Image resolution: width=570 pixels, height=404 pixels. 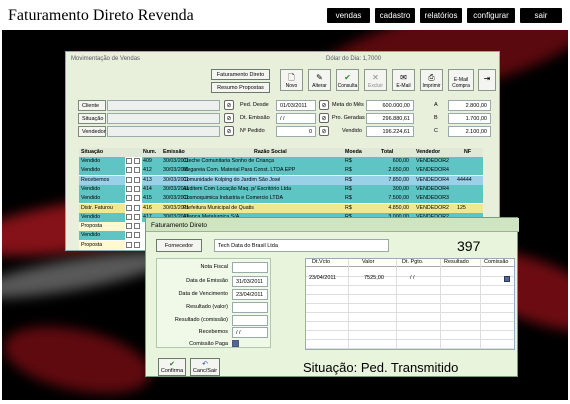 I want to click on col-nf: NF, so click(x=467, y=152).